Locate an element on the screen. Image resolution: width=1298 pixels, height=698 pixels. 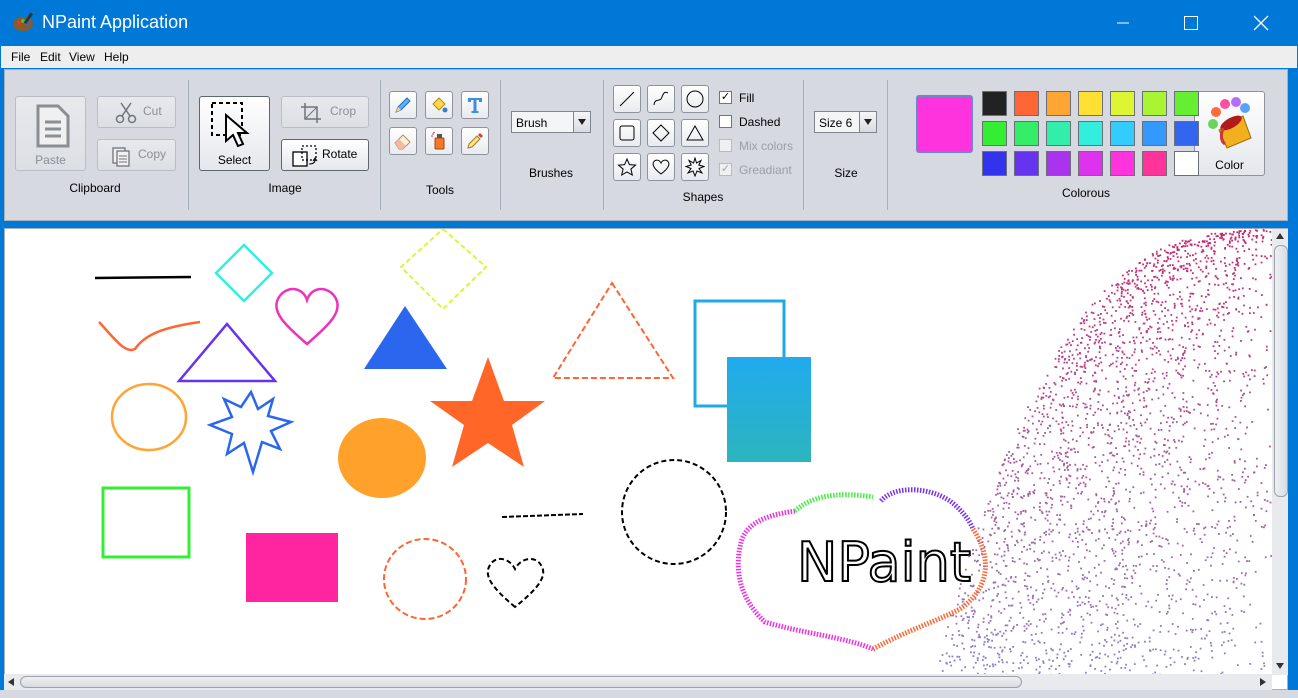
cut-button: Cut is located at coordinates (136, 112).